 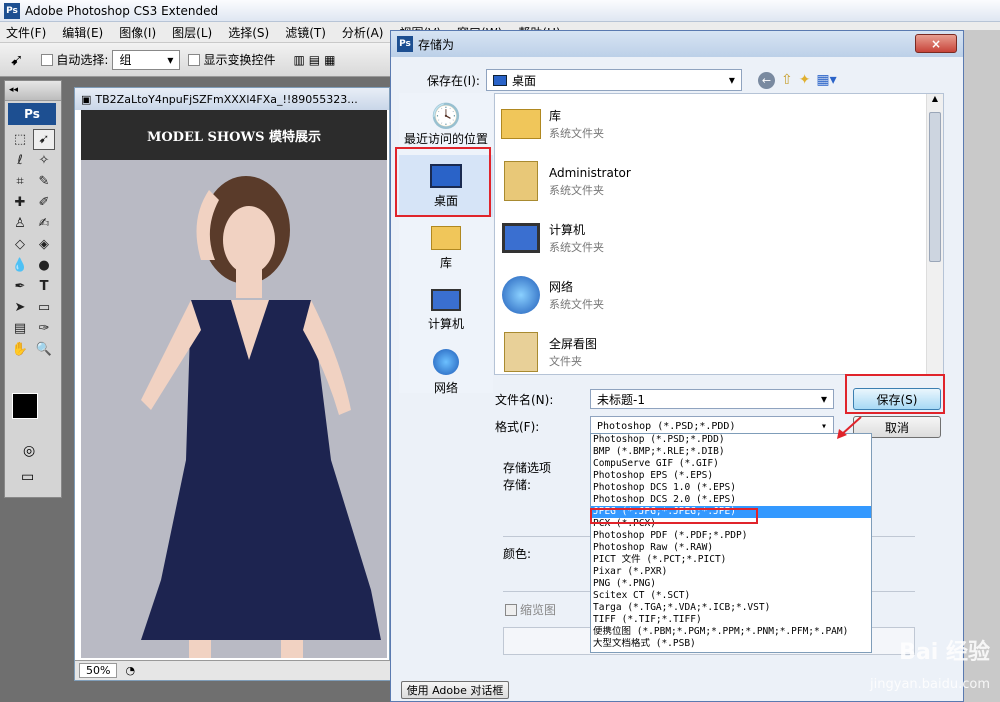 What do you see at coordinates (731, 620) in the screenshot?
I see `format-option: TIFF (*.TIF;*.TIFF)` at bounding box center [731, 620].